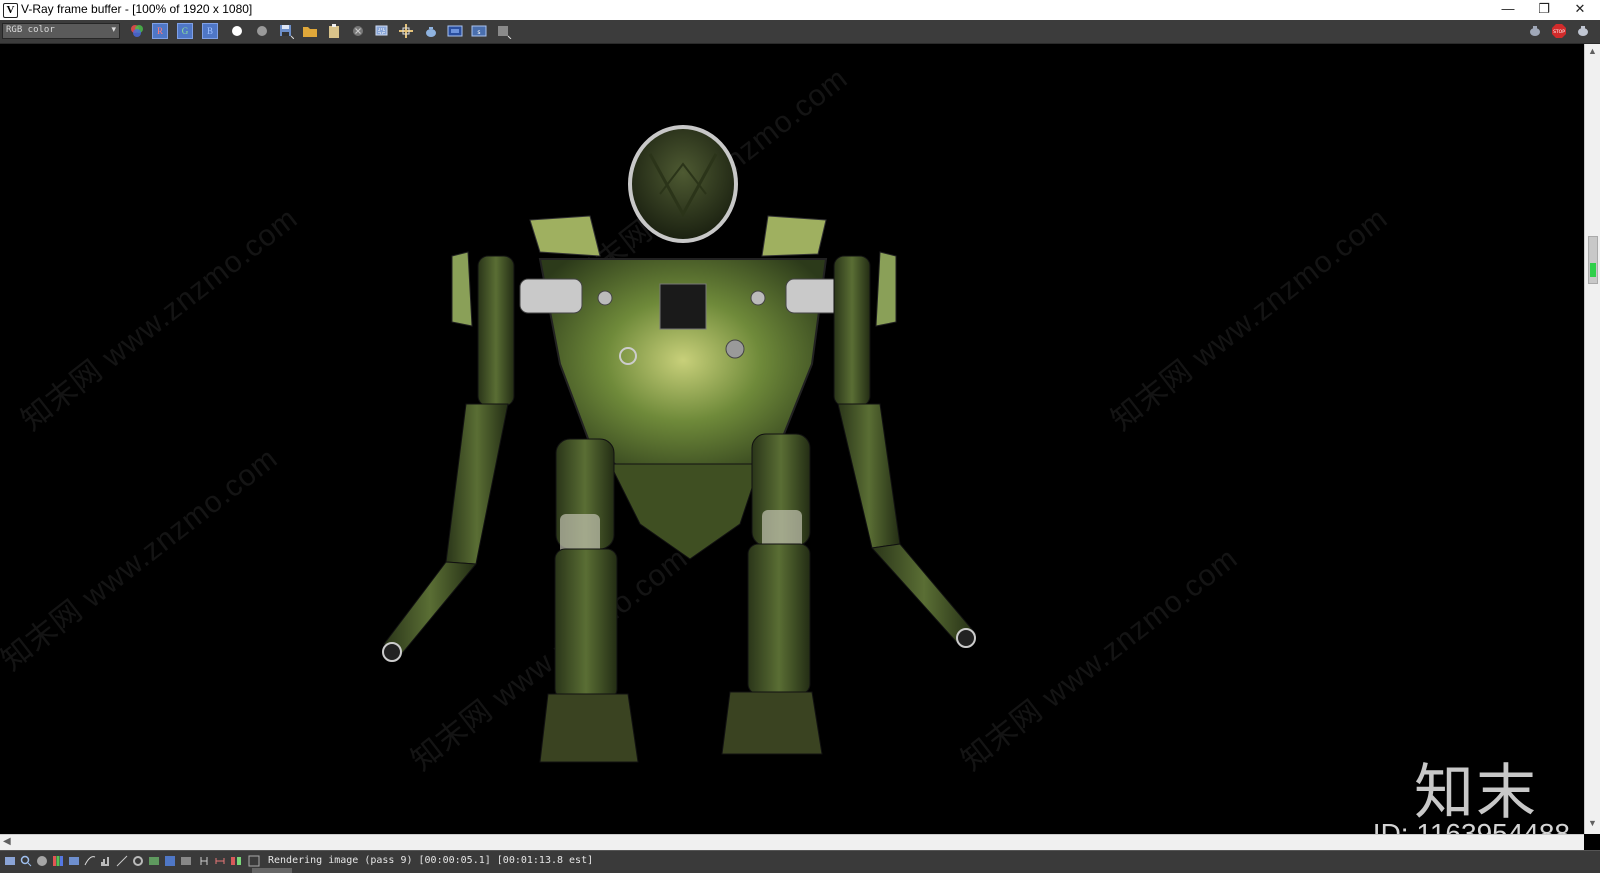  What do you see at coordinates (1592, 439) in the screenshot?
I see `vertical-scrollbar: ▲ ▼` at bounding box center [1592, 439].